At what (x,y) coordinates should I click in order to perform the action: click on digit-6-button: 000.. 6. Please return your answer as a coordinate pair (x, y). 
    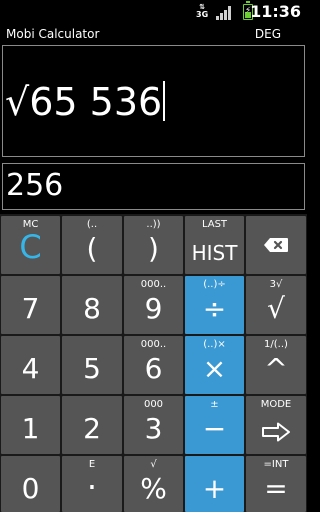
    Looking at the image, I should click on (153, 365).